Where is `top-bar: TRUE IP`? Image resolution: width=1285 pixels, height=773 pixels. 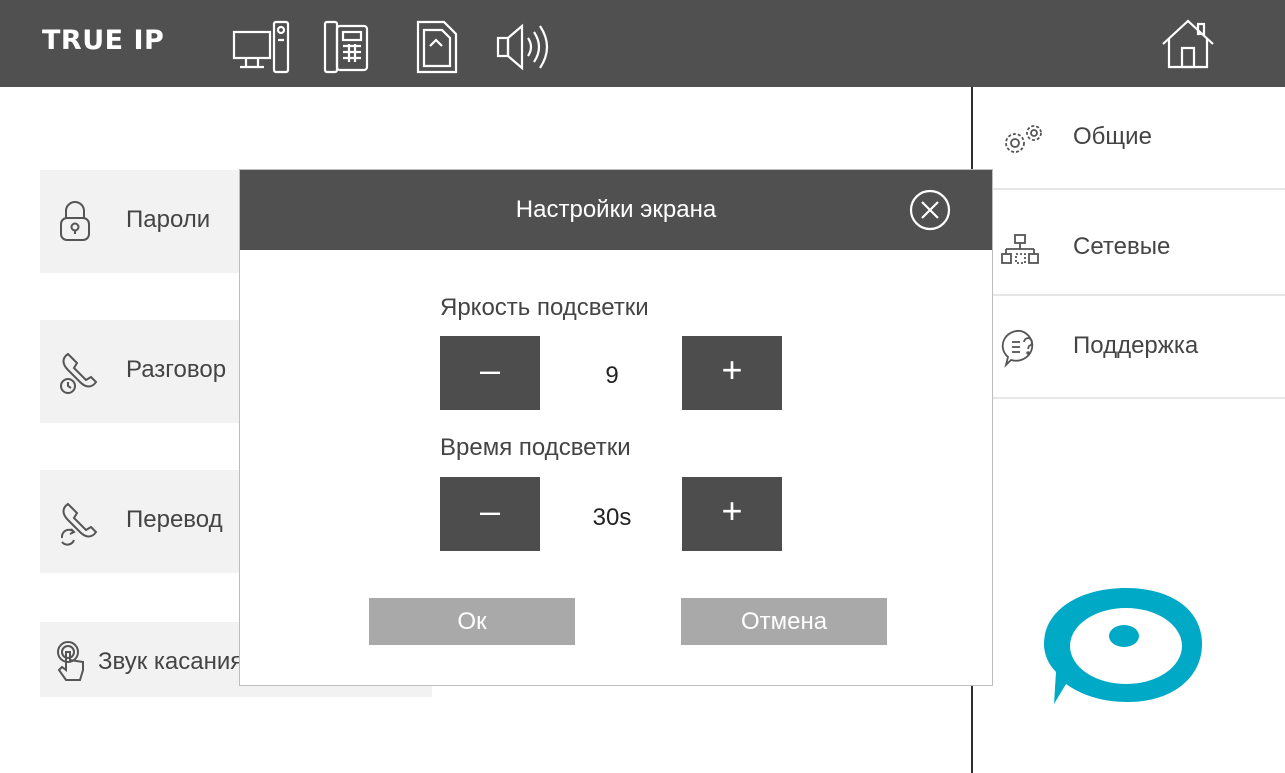 top-bar: TRUE IP is located at coordinates (642, 43).